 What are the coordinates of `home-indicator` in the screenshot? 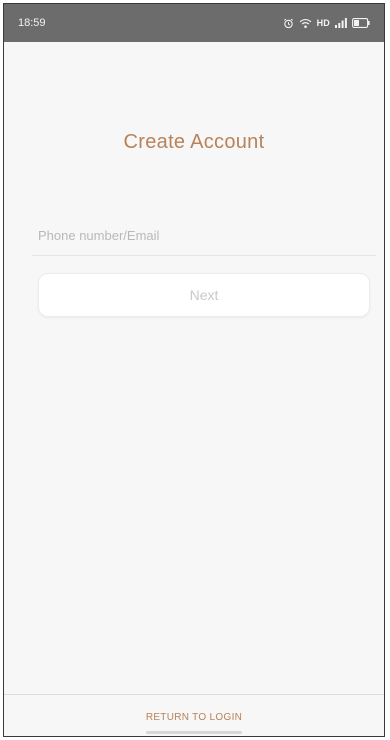 It's located at (194, 732).